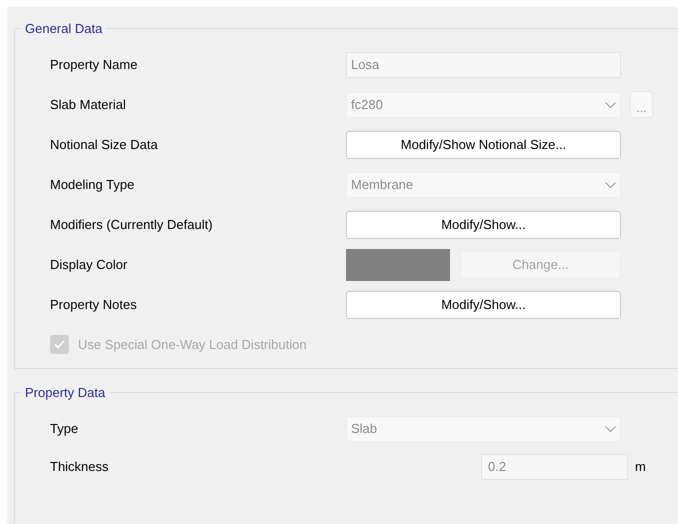 This screenshot has width=678, height=524. What do you see at coordinates (64, 29) in the screenshot?
I see `group-title: General Data` at bounding box center [64, 29].